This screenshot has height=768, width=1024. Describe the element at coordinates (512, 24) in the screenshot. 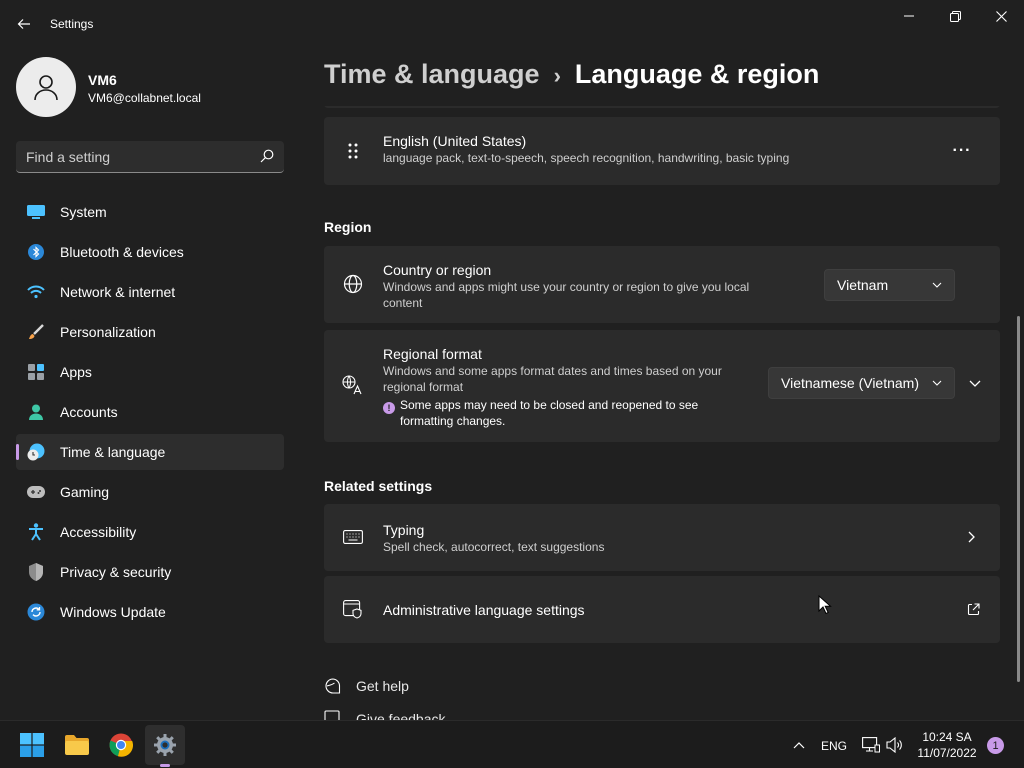

I see `title-bar: Settings` at that location.